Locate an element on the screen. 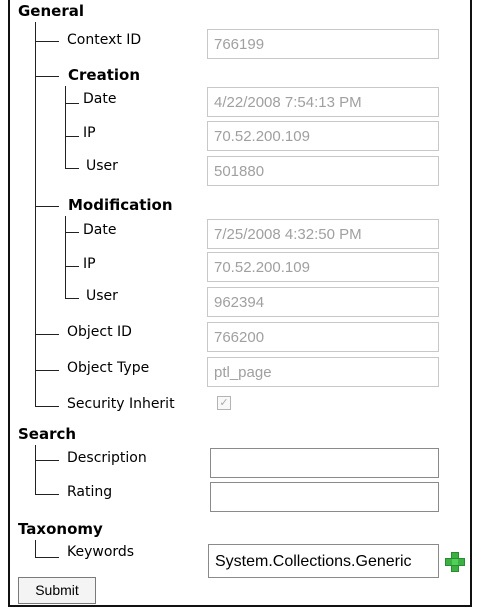 The height and width of the screenshot is (609, 482). creation-date-label: Date is located at coordinates (100, 99).